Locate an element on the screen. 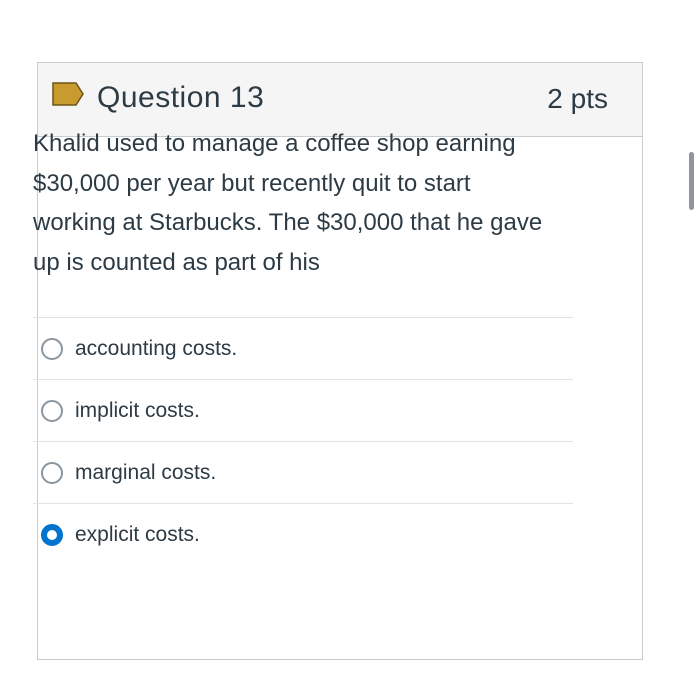 Image resolution: width=700 pixels, height=694 pixels. answer-label: implicit costs. is located at coordinates (137, 411).